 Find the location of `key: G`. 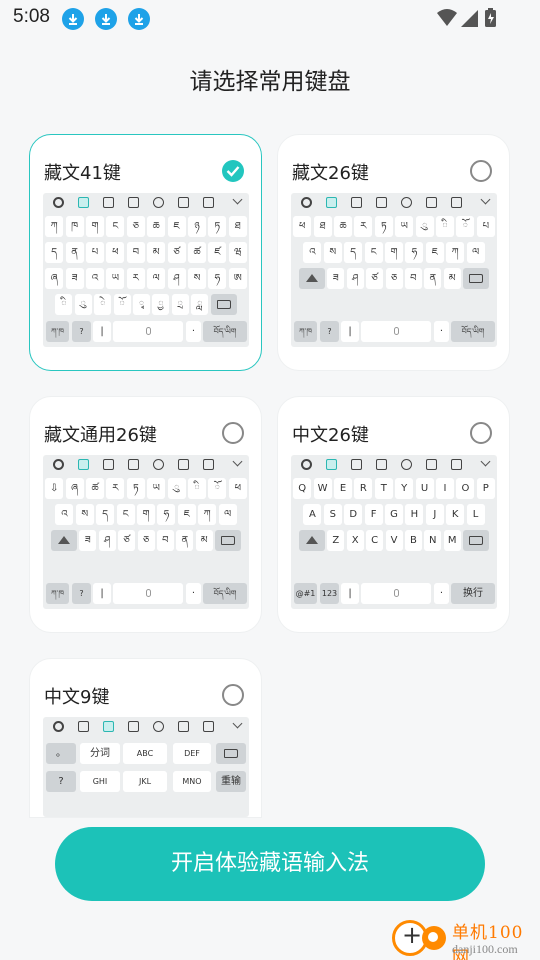

key: G is located at coordinates (394, 514).